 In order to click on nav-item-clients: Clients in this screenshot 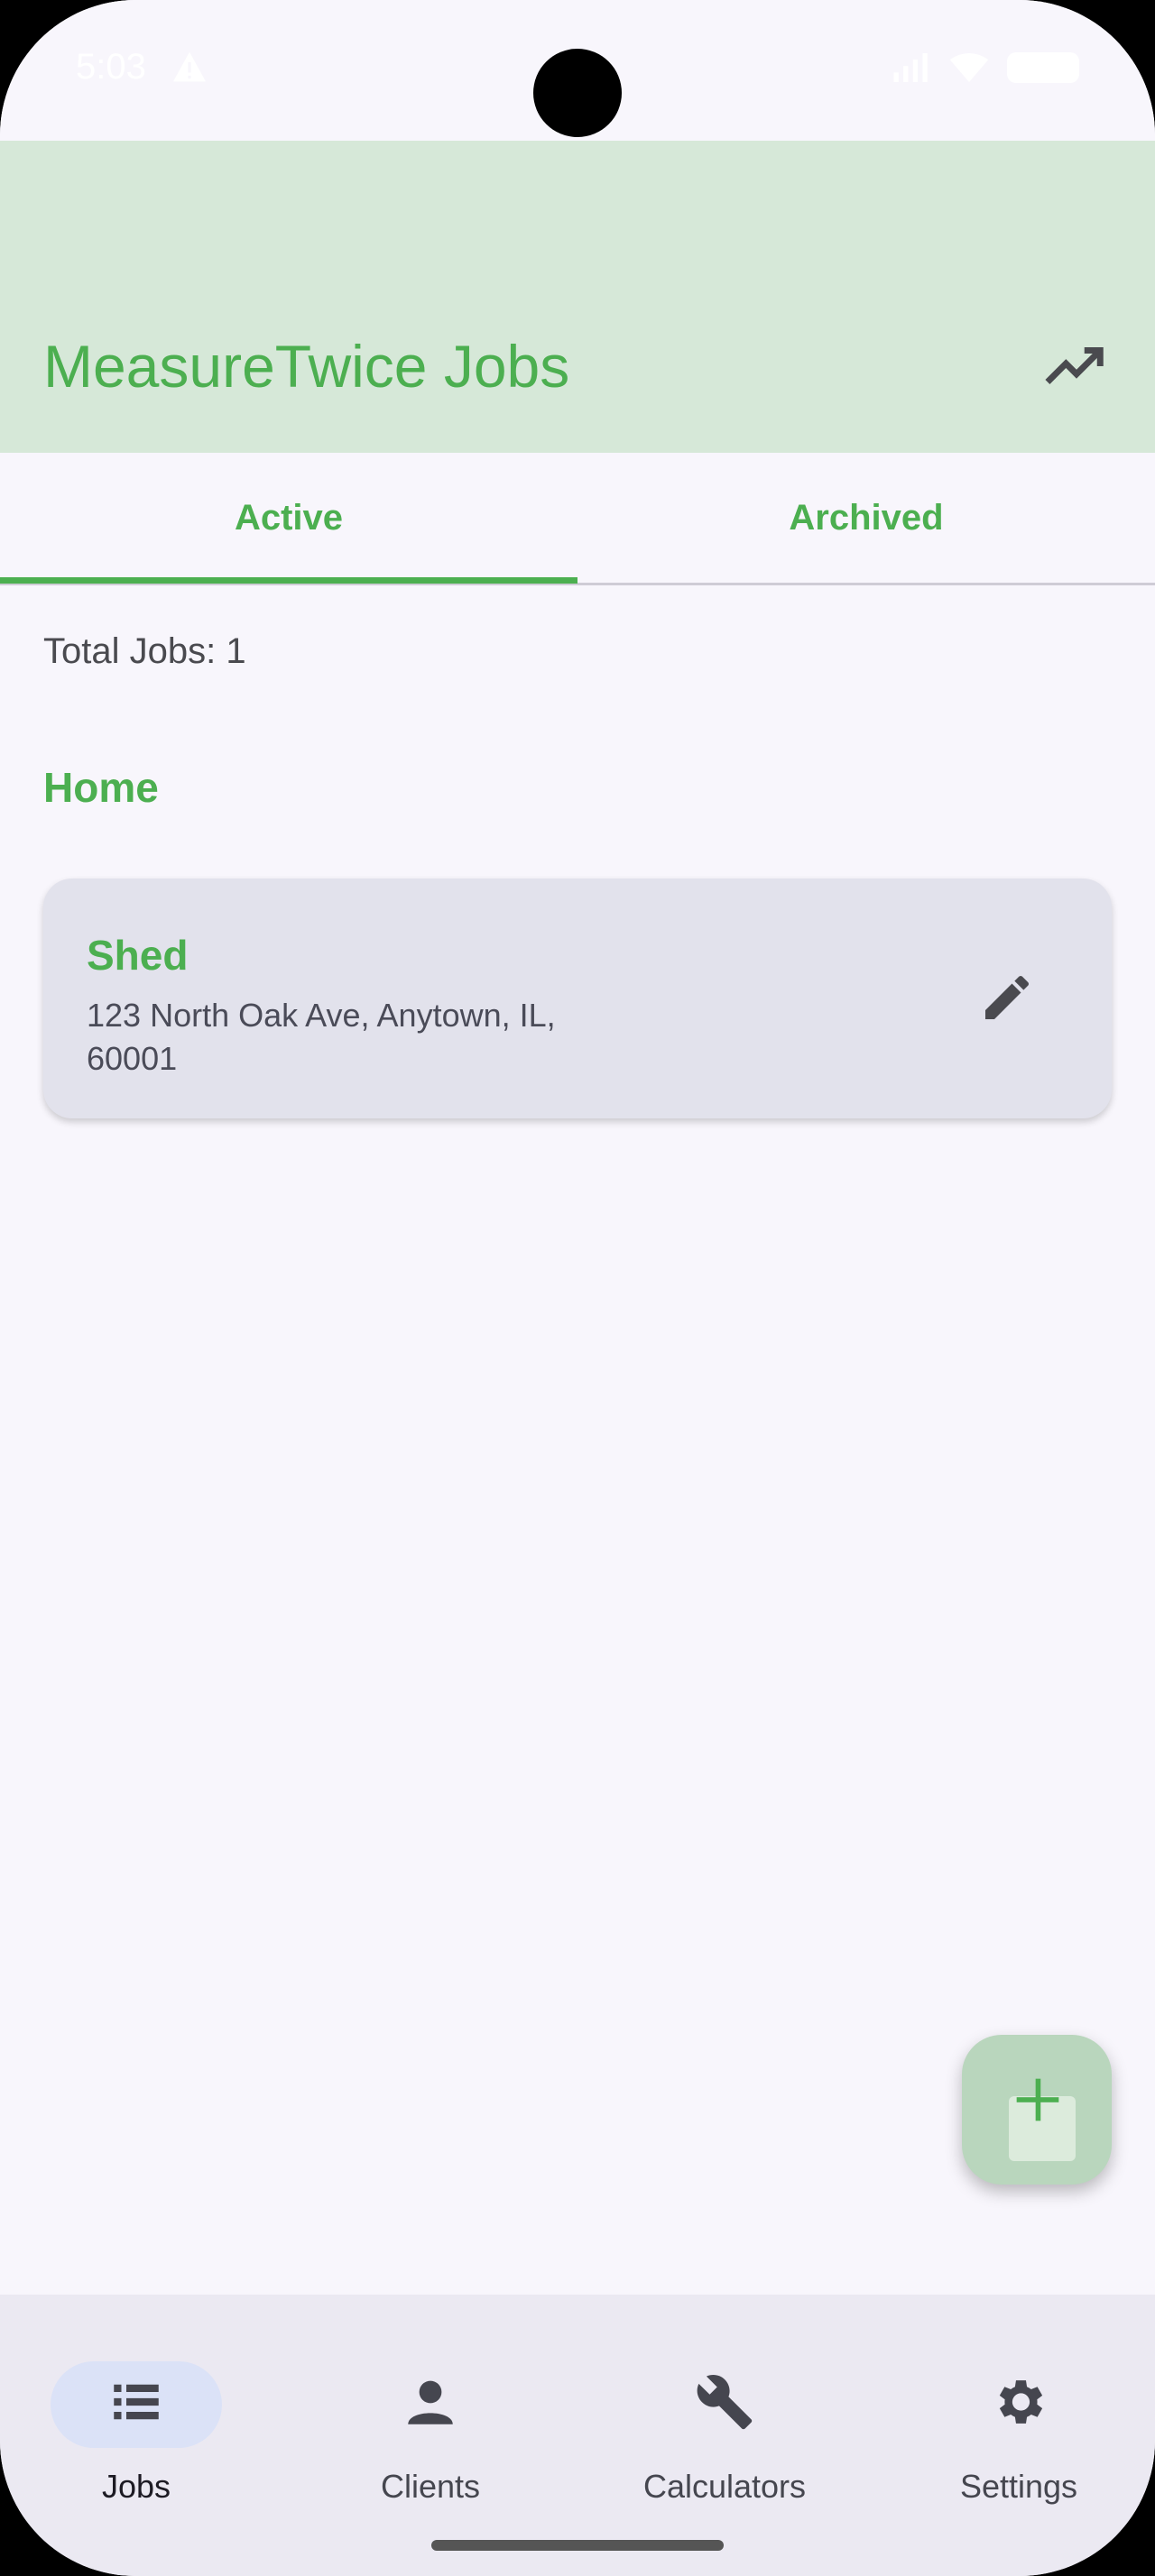, I will do `click(438, 2417)`.